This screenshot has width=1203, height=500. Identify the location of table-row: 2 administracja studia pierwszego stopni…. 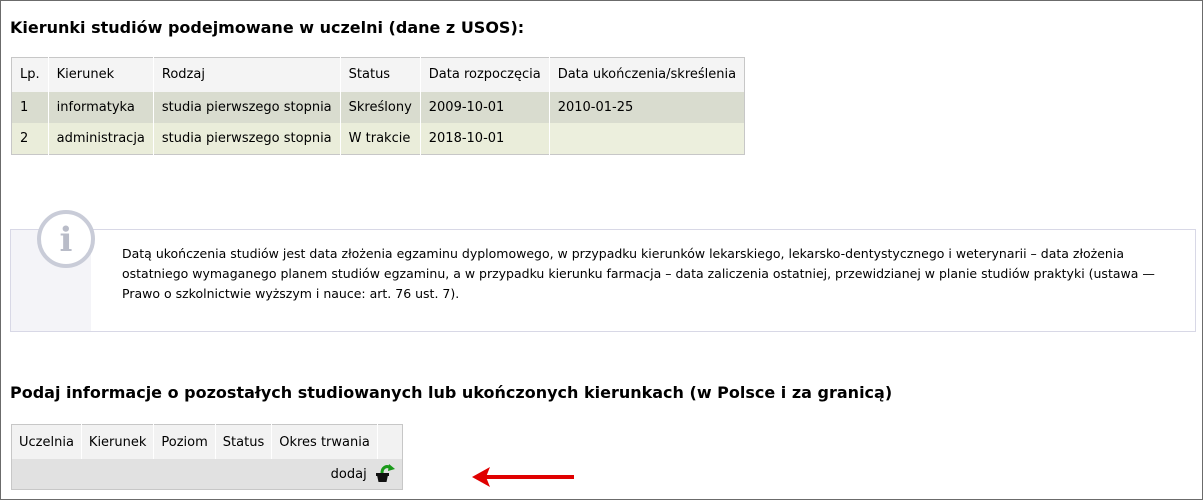
(378, 138).